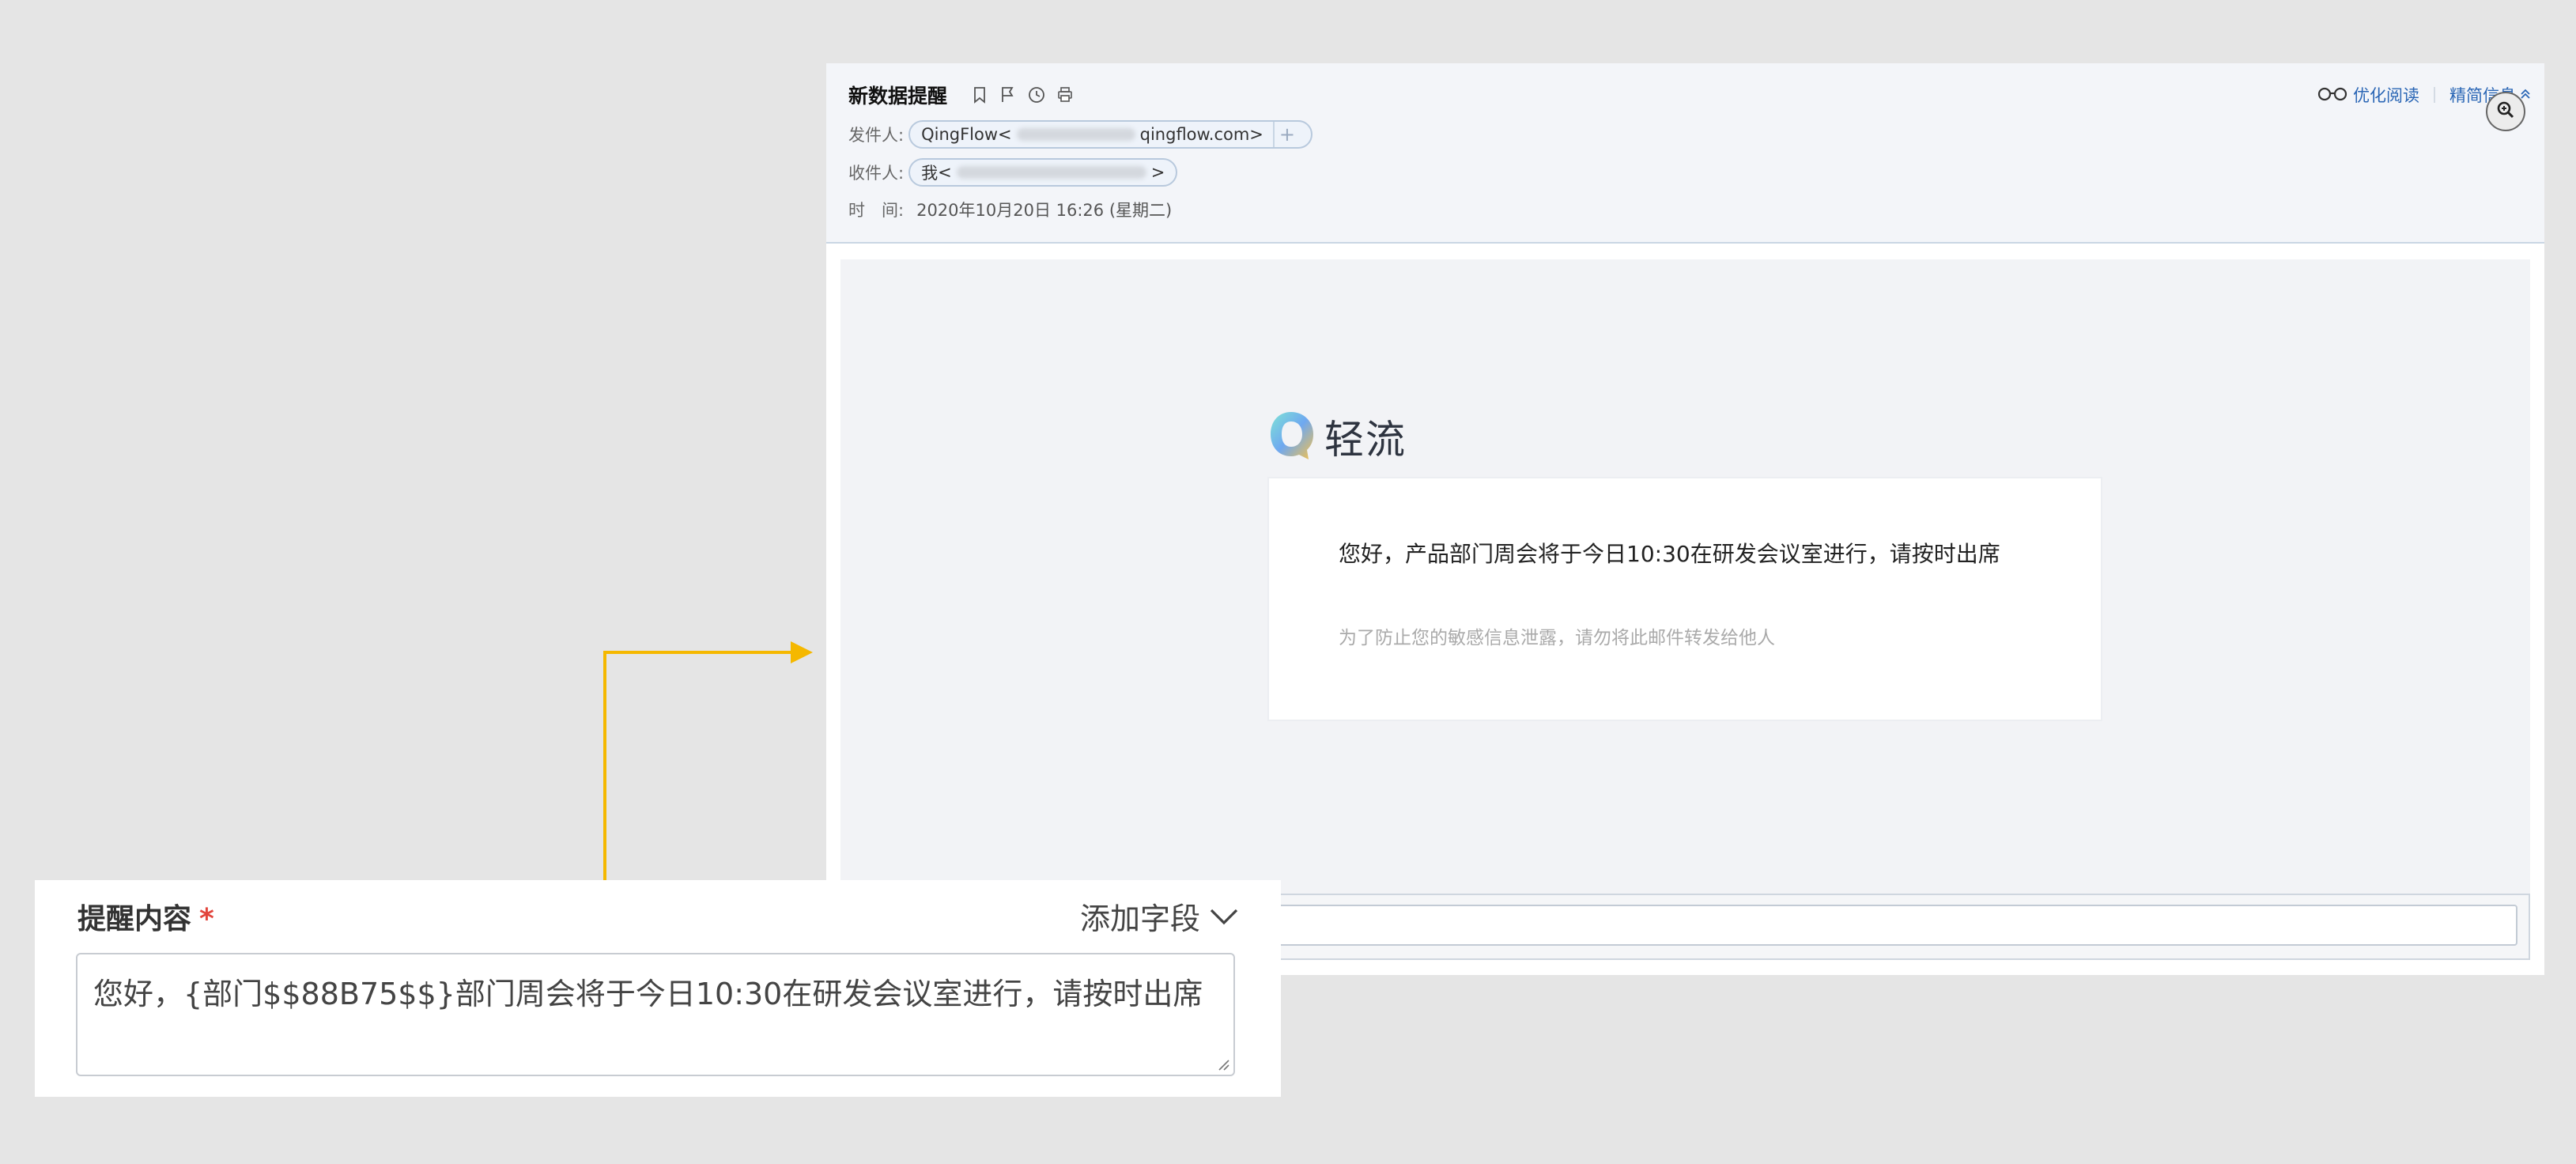 Image resolution: width=2576 pixels, height=1164 pixels. What do you see at coordinates (1139, 918) in the screenshot?
I see `add-field-label: 添加字段` at bounding box center [1139, 918].